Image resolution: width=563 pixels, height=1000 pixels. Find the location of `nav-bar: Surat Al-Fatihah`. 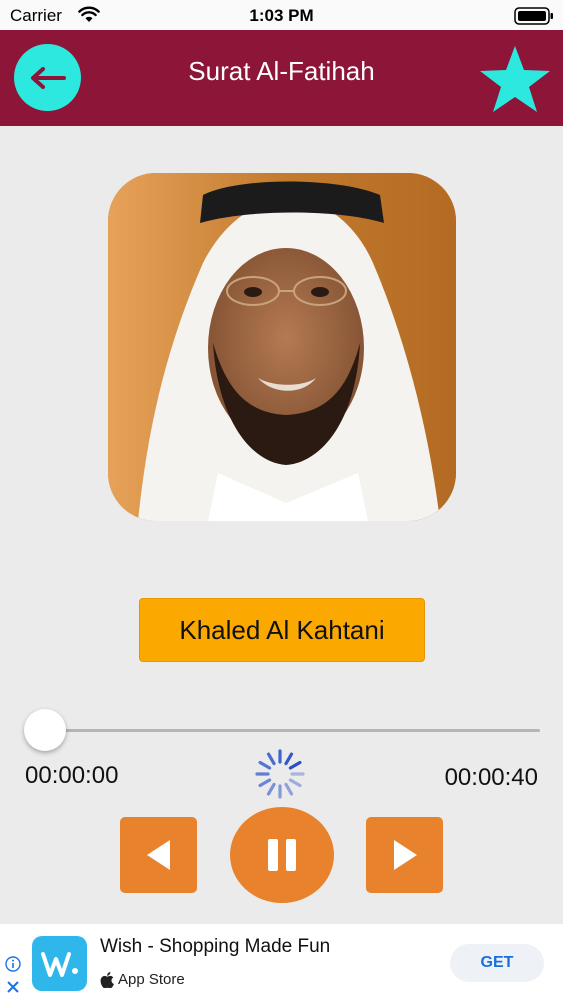

nav-bar: Surat Al-Fatihah is located at coordinates (281, 78).